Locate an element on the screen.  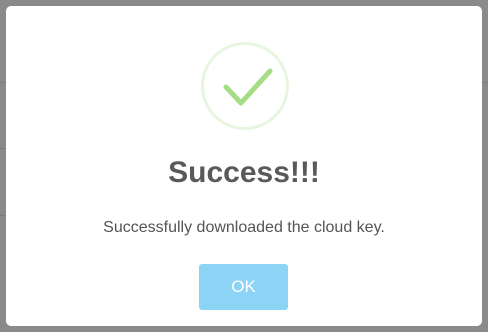
success-checkmark-icon is located at coordinates (245, 86).